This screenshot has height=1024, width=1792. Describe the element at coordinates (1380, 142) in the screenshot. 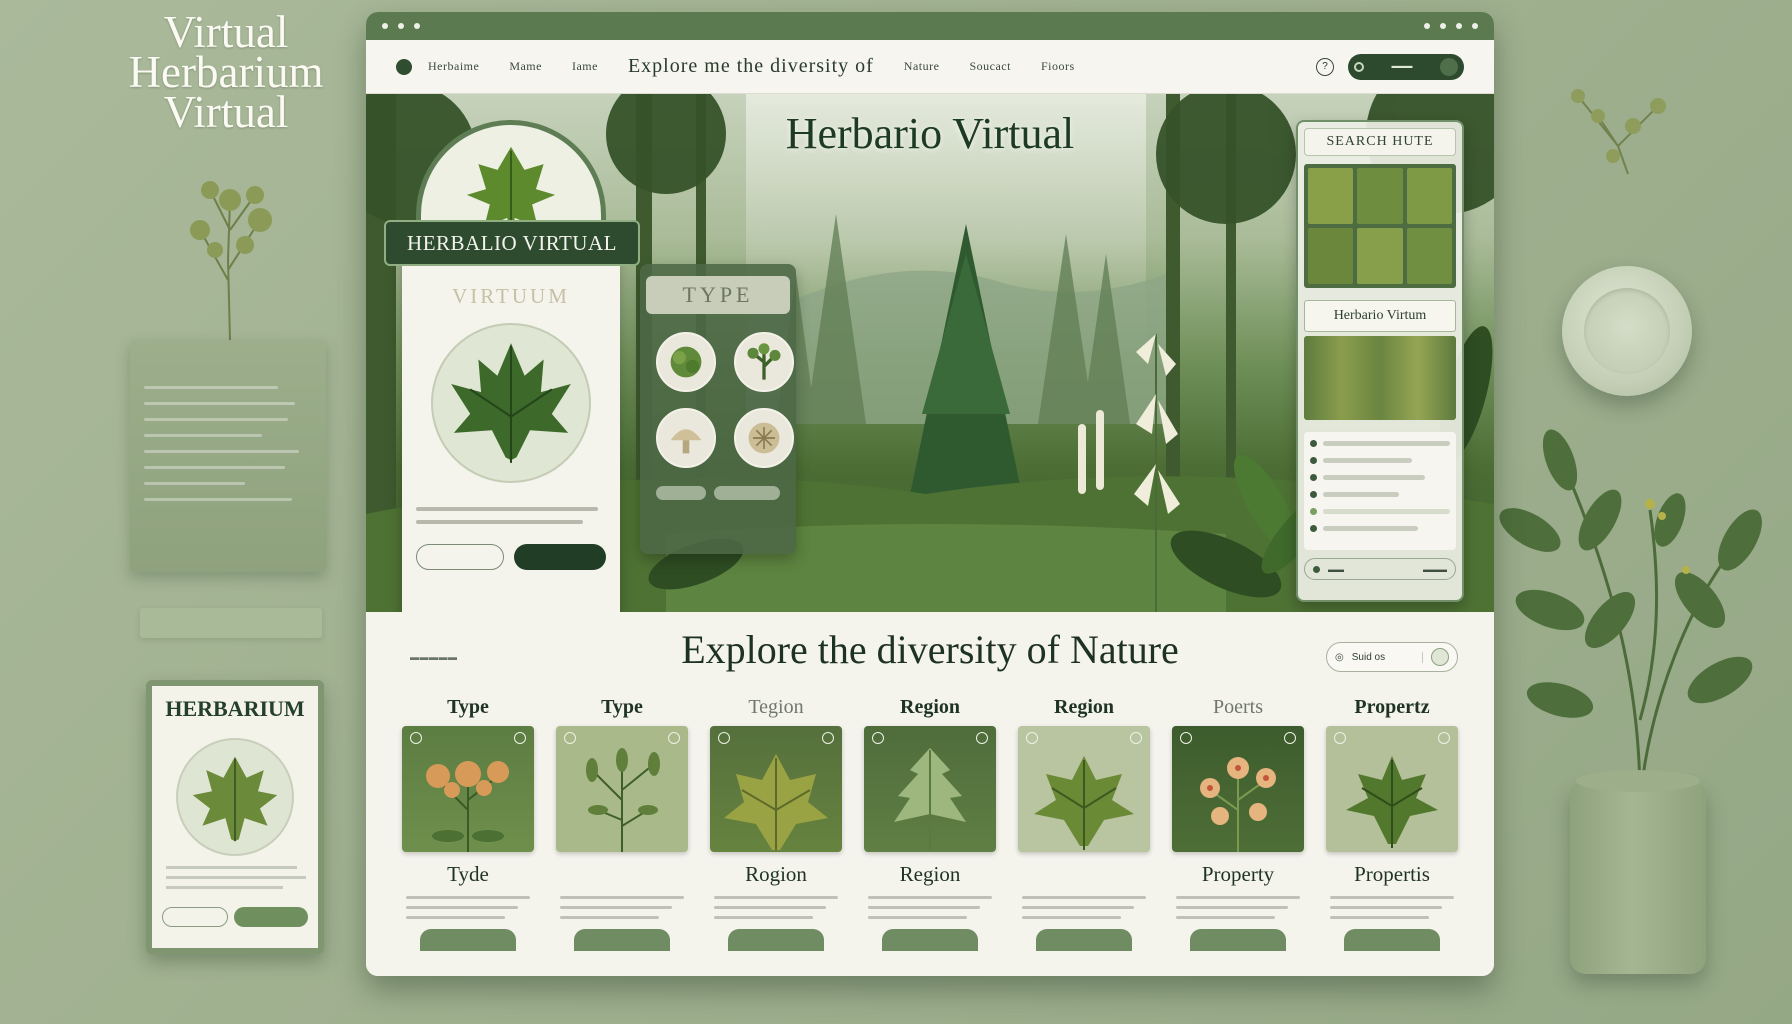

I see `search-panel-heading: SEARCH HUTE` at that location.